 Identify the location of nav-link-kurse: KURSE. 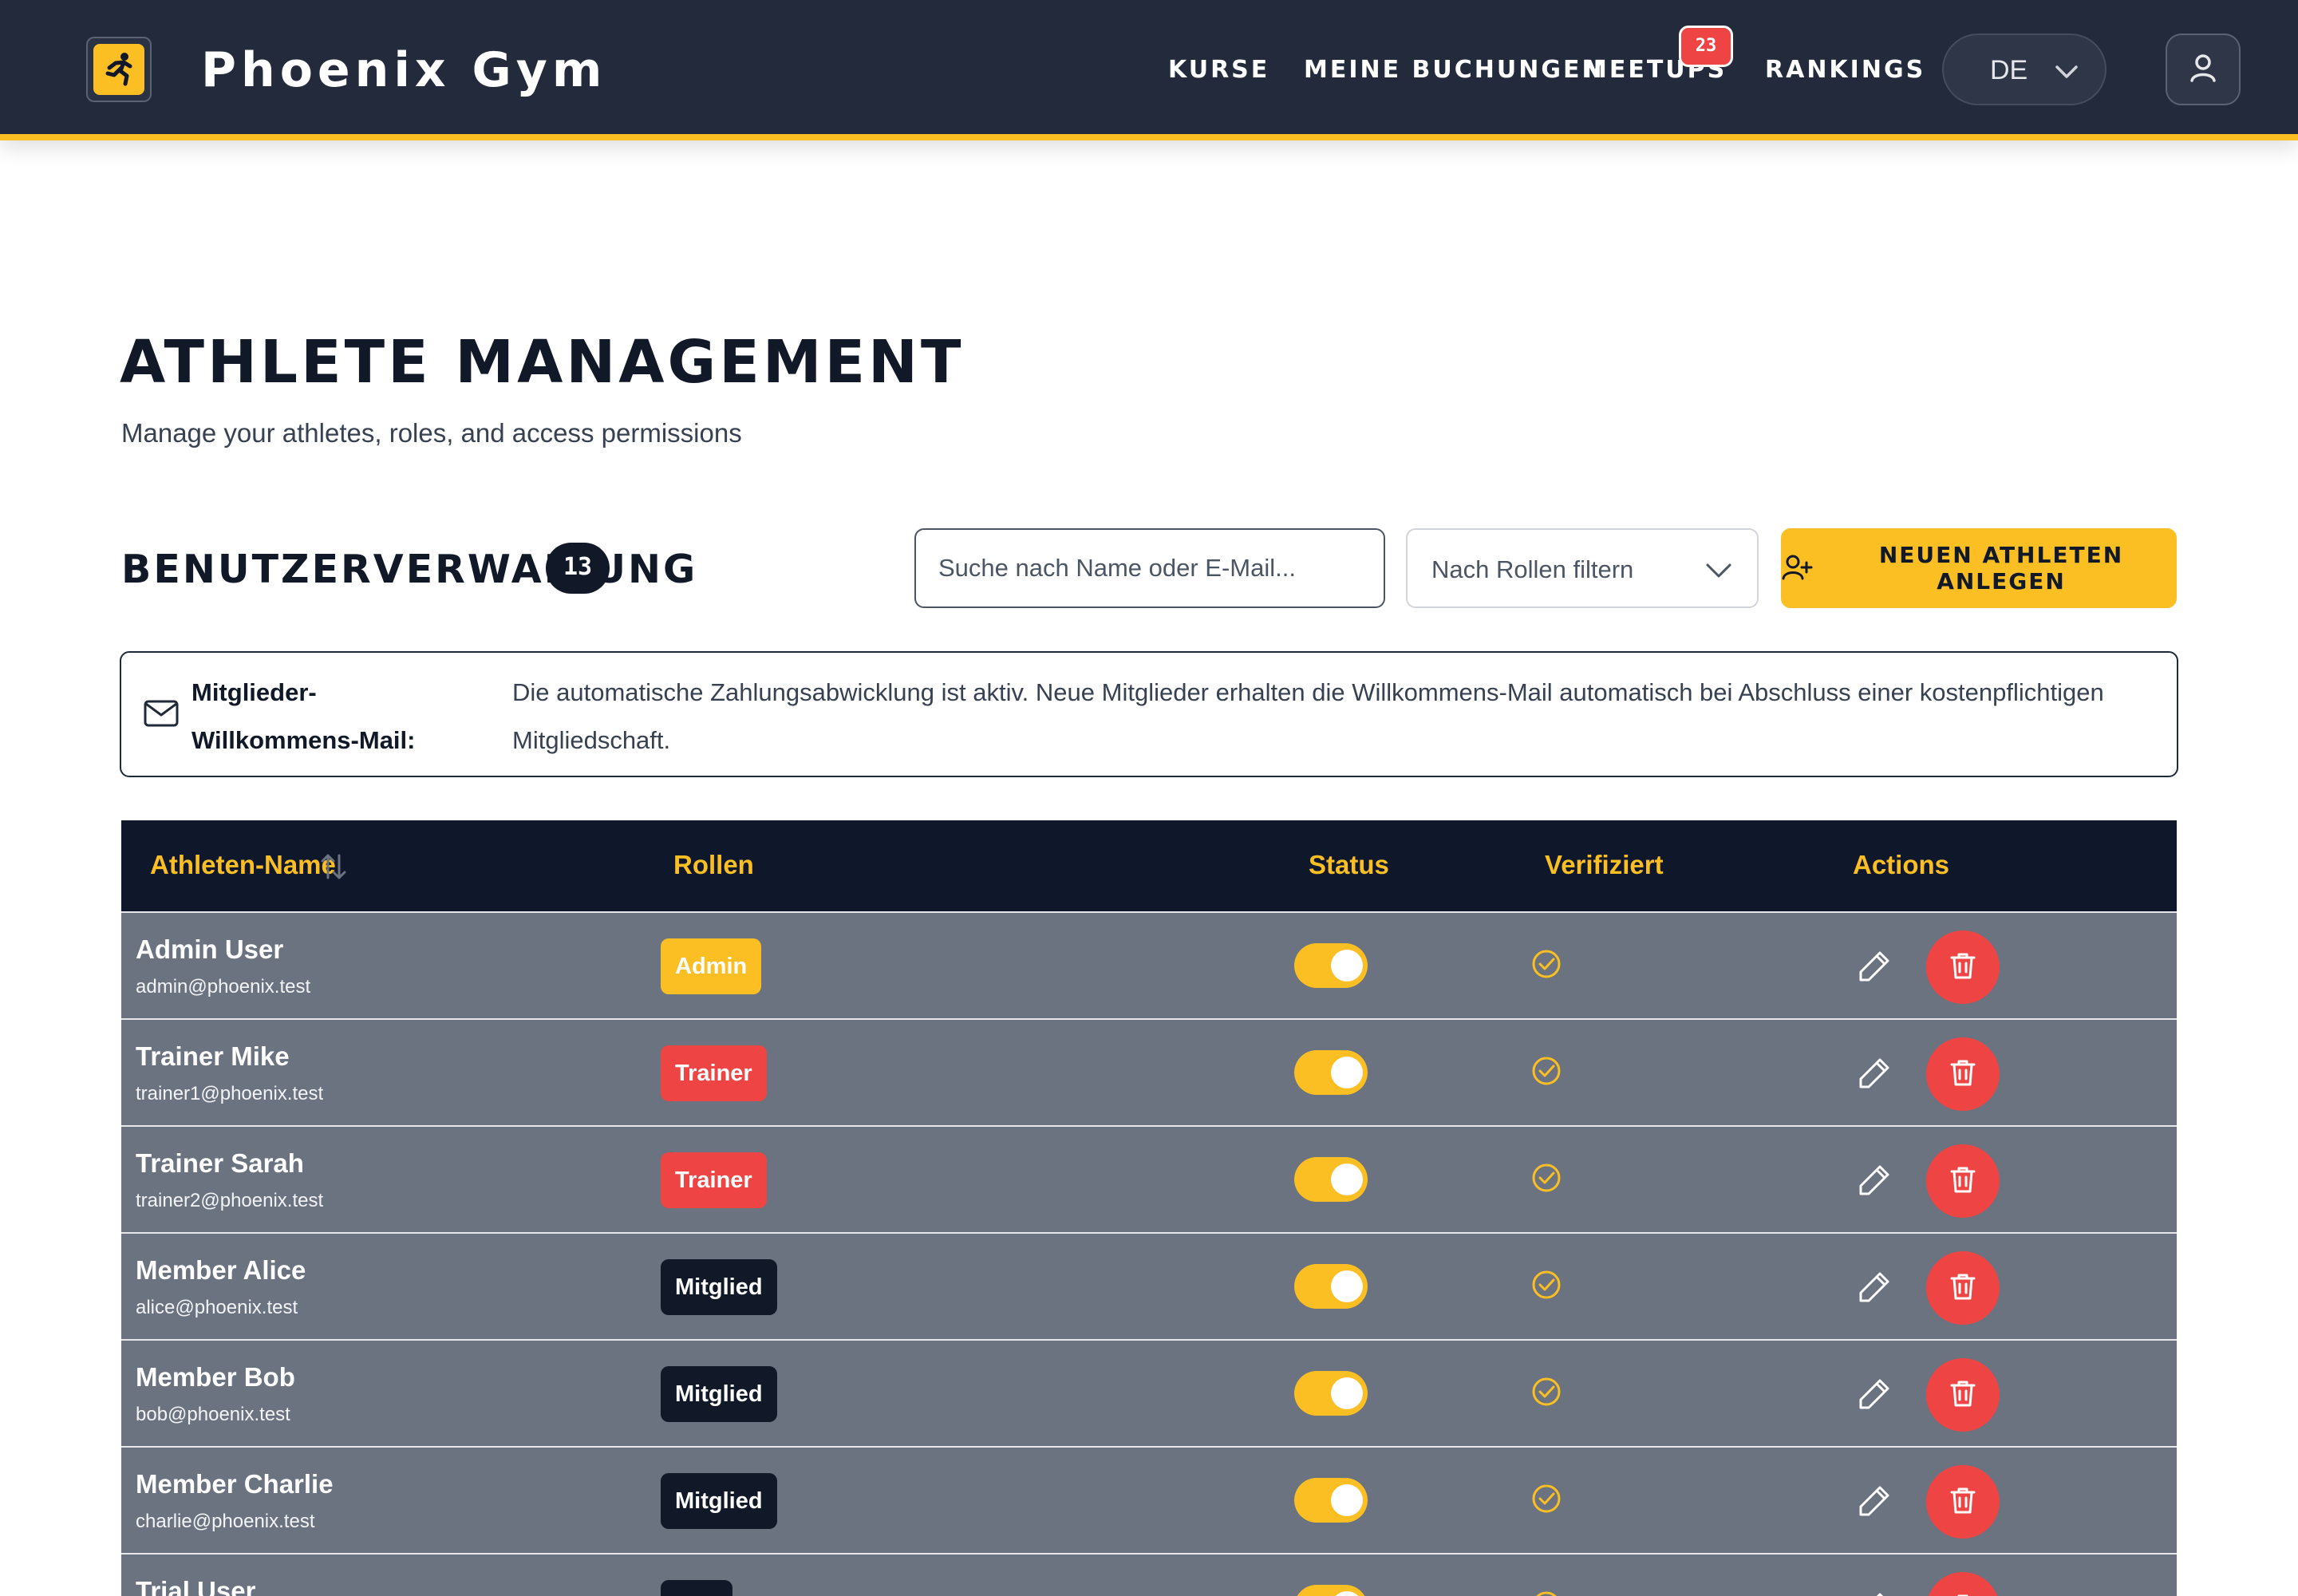
(1218, 70).